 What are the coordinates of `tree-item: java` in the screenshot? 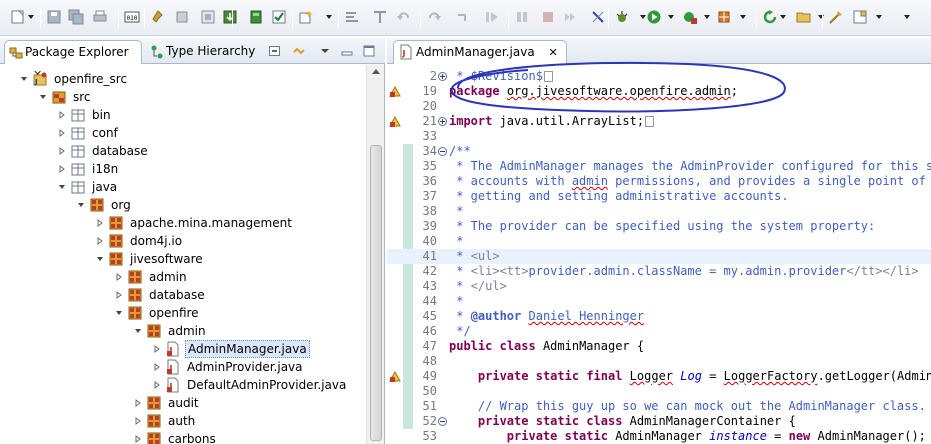 It's located at (183, 187).